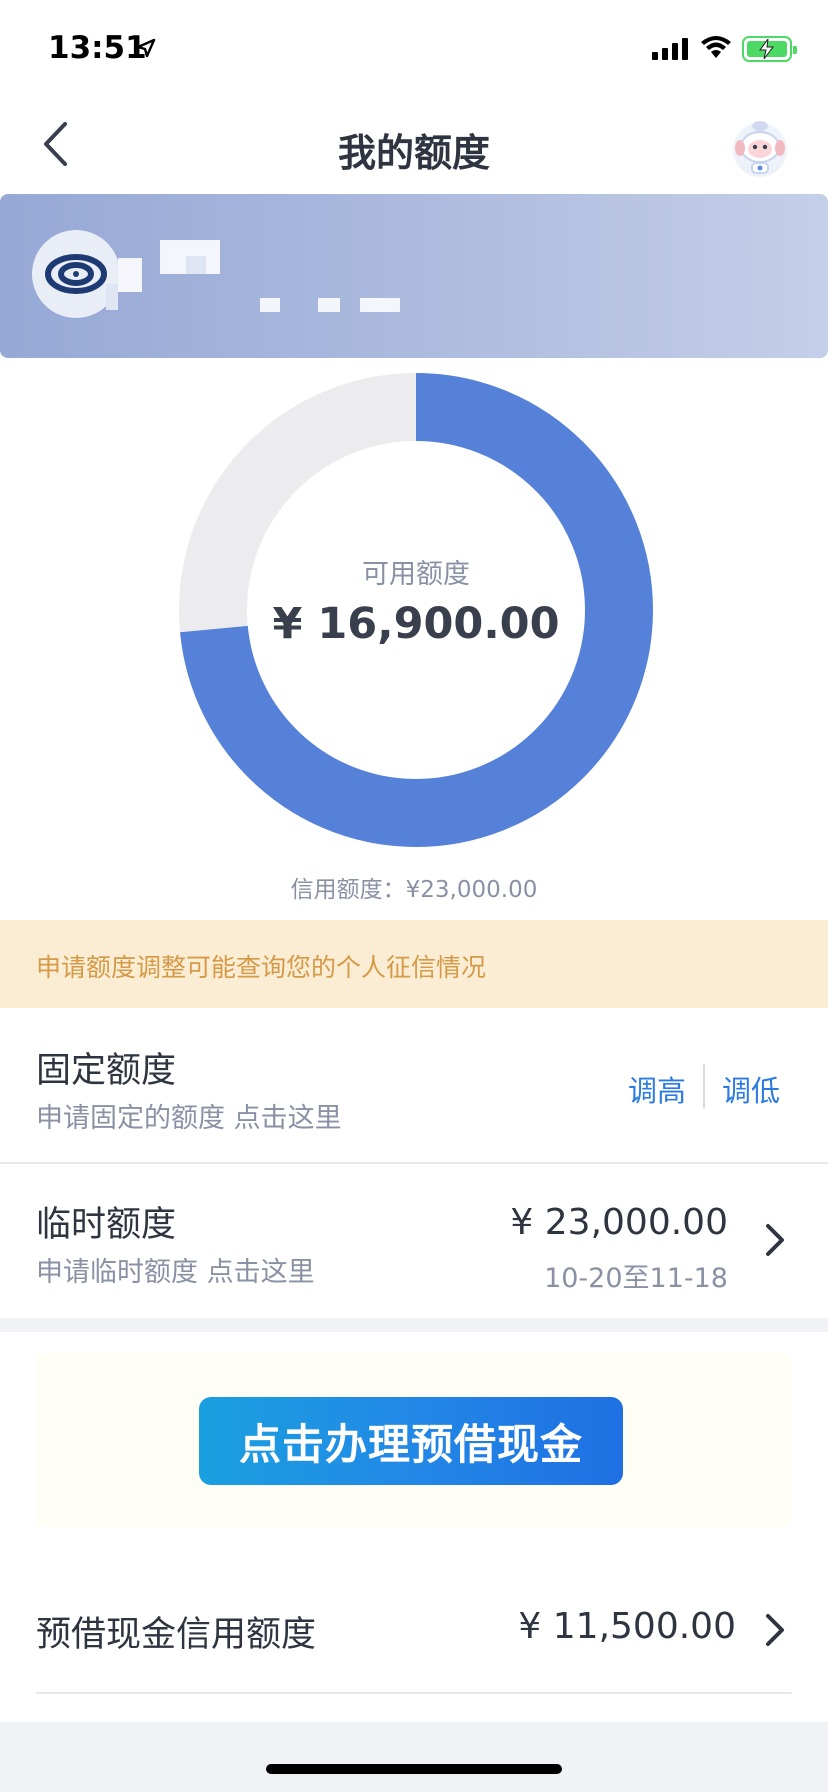 The height and width of the screenshot is (1792, 828). I want to click on temporary-limit-title: 临时额度, so click(106, 1225).